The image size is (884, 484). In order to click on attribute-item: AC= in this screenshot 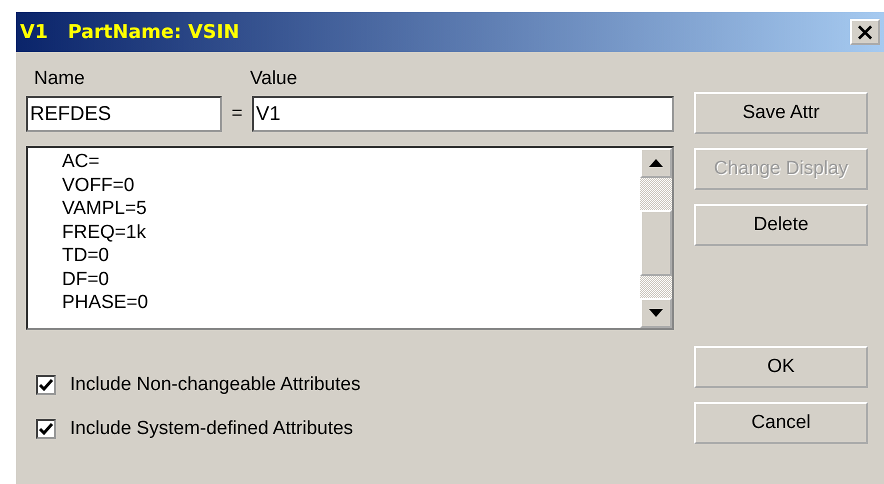, I will do `click(351, 162)`.